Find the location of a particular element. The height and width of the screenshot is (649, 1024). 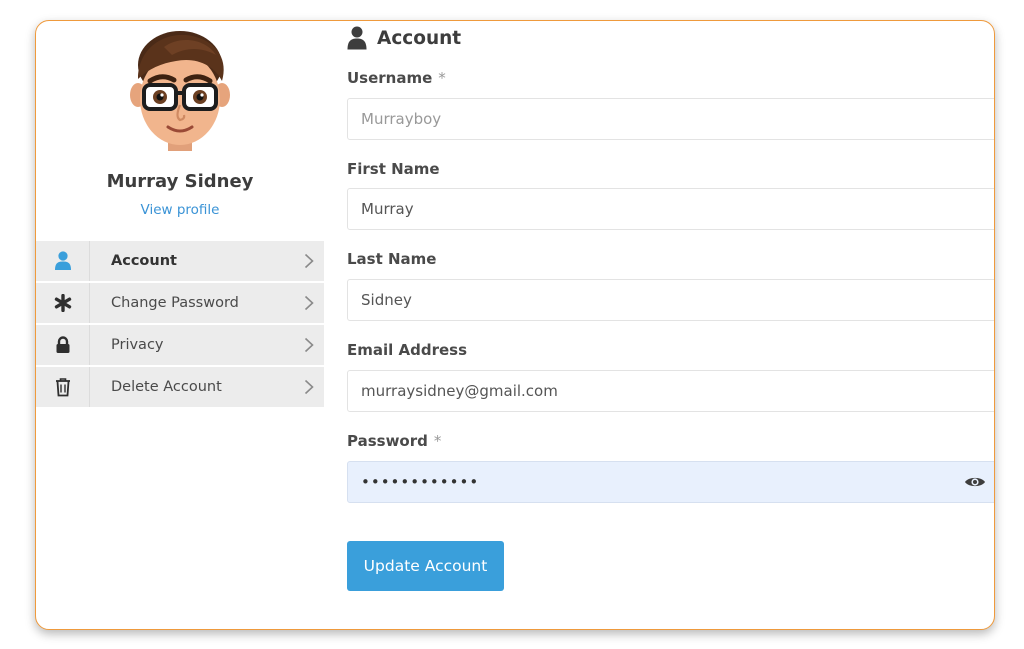

first-name-input is located at coordinates (670, 209).